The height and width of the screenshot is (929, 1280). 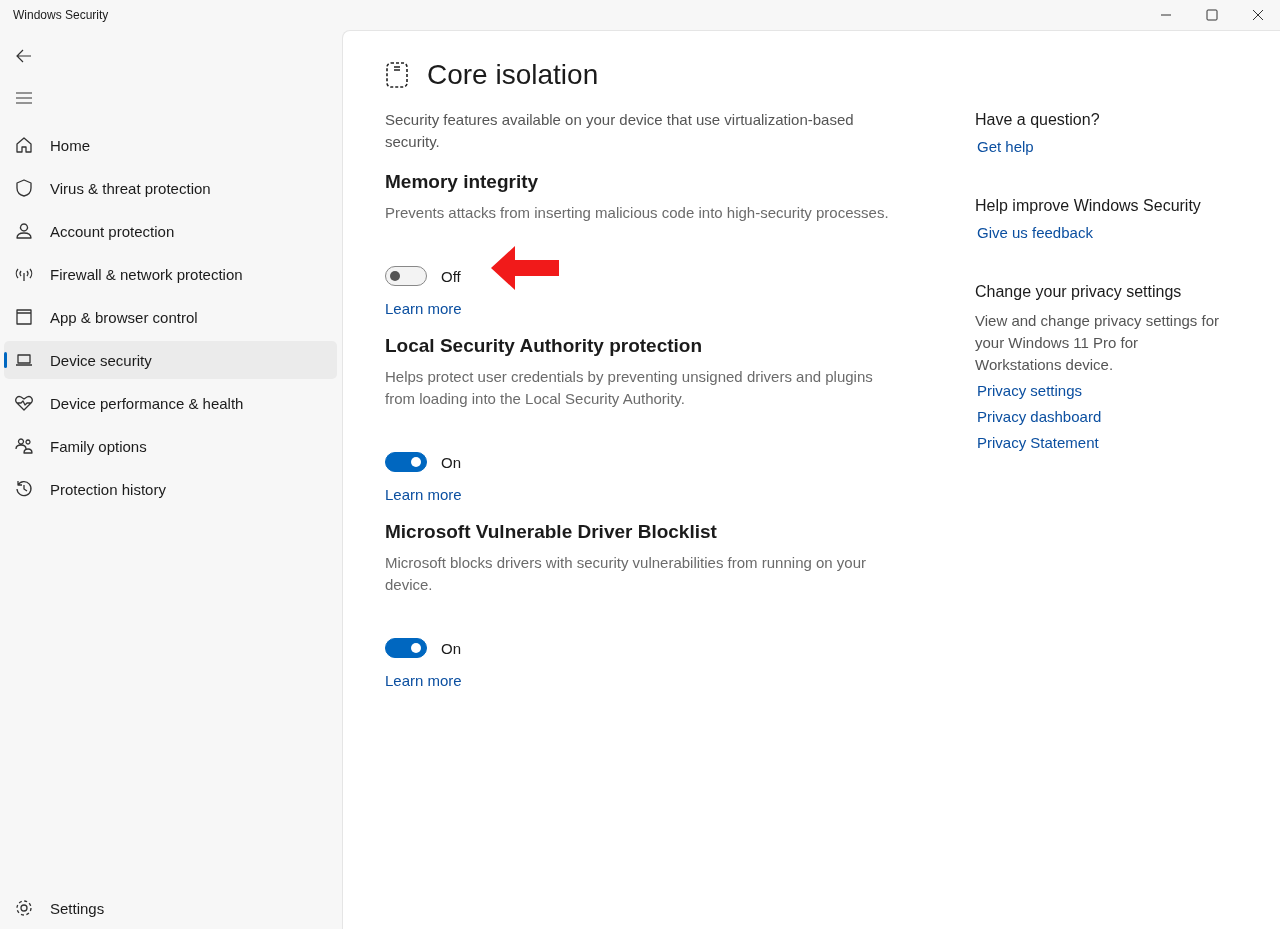 What do you see at coordinates (1258, 15) in the screenshot?
I see `close-icon` at bounding box center [1258, 15].